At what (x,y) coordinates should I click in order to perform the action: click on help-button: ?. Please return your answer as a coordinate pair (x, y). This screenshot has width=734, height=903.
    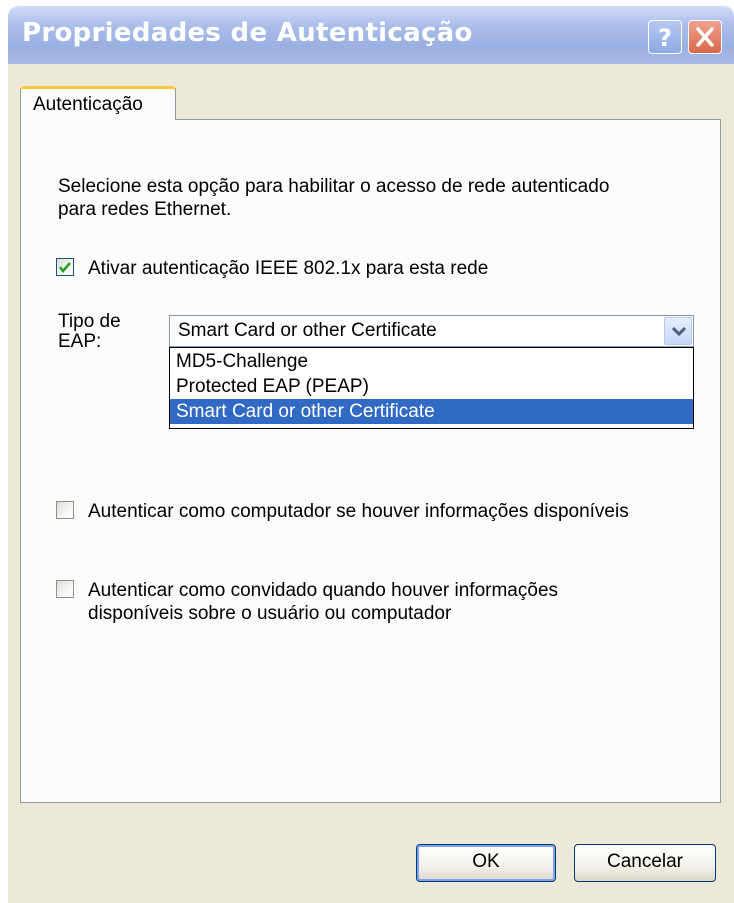
    Looking at the image, I should click on (665, 37).